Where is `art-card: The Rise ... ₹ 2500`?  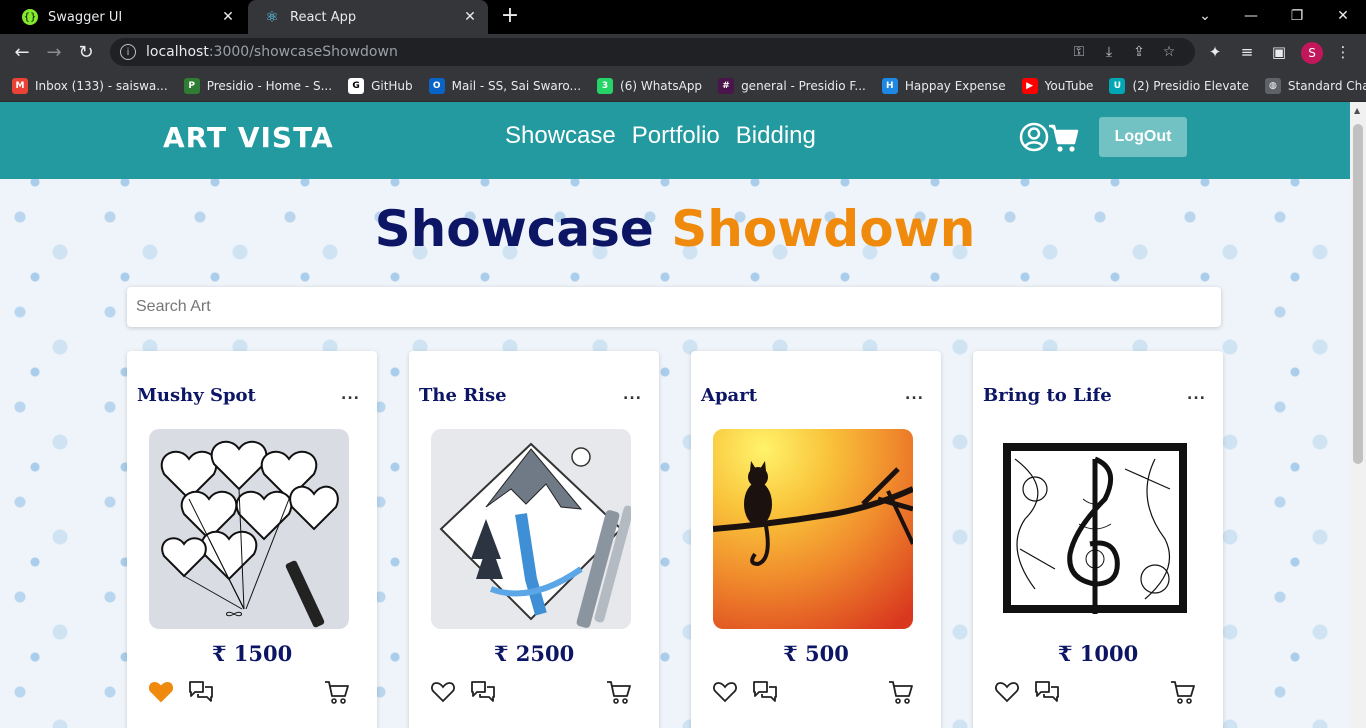
art-card: The Rise ... ₹ 2500 is located at coordinates (534, 539).